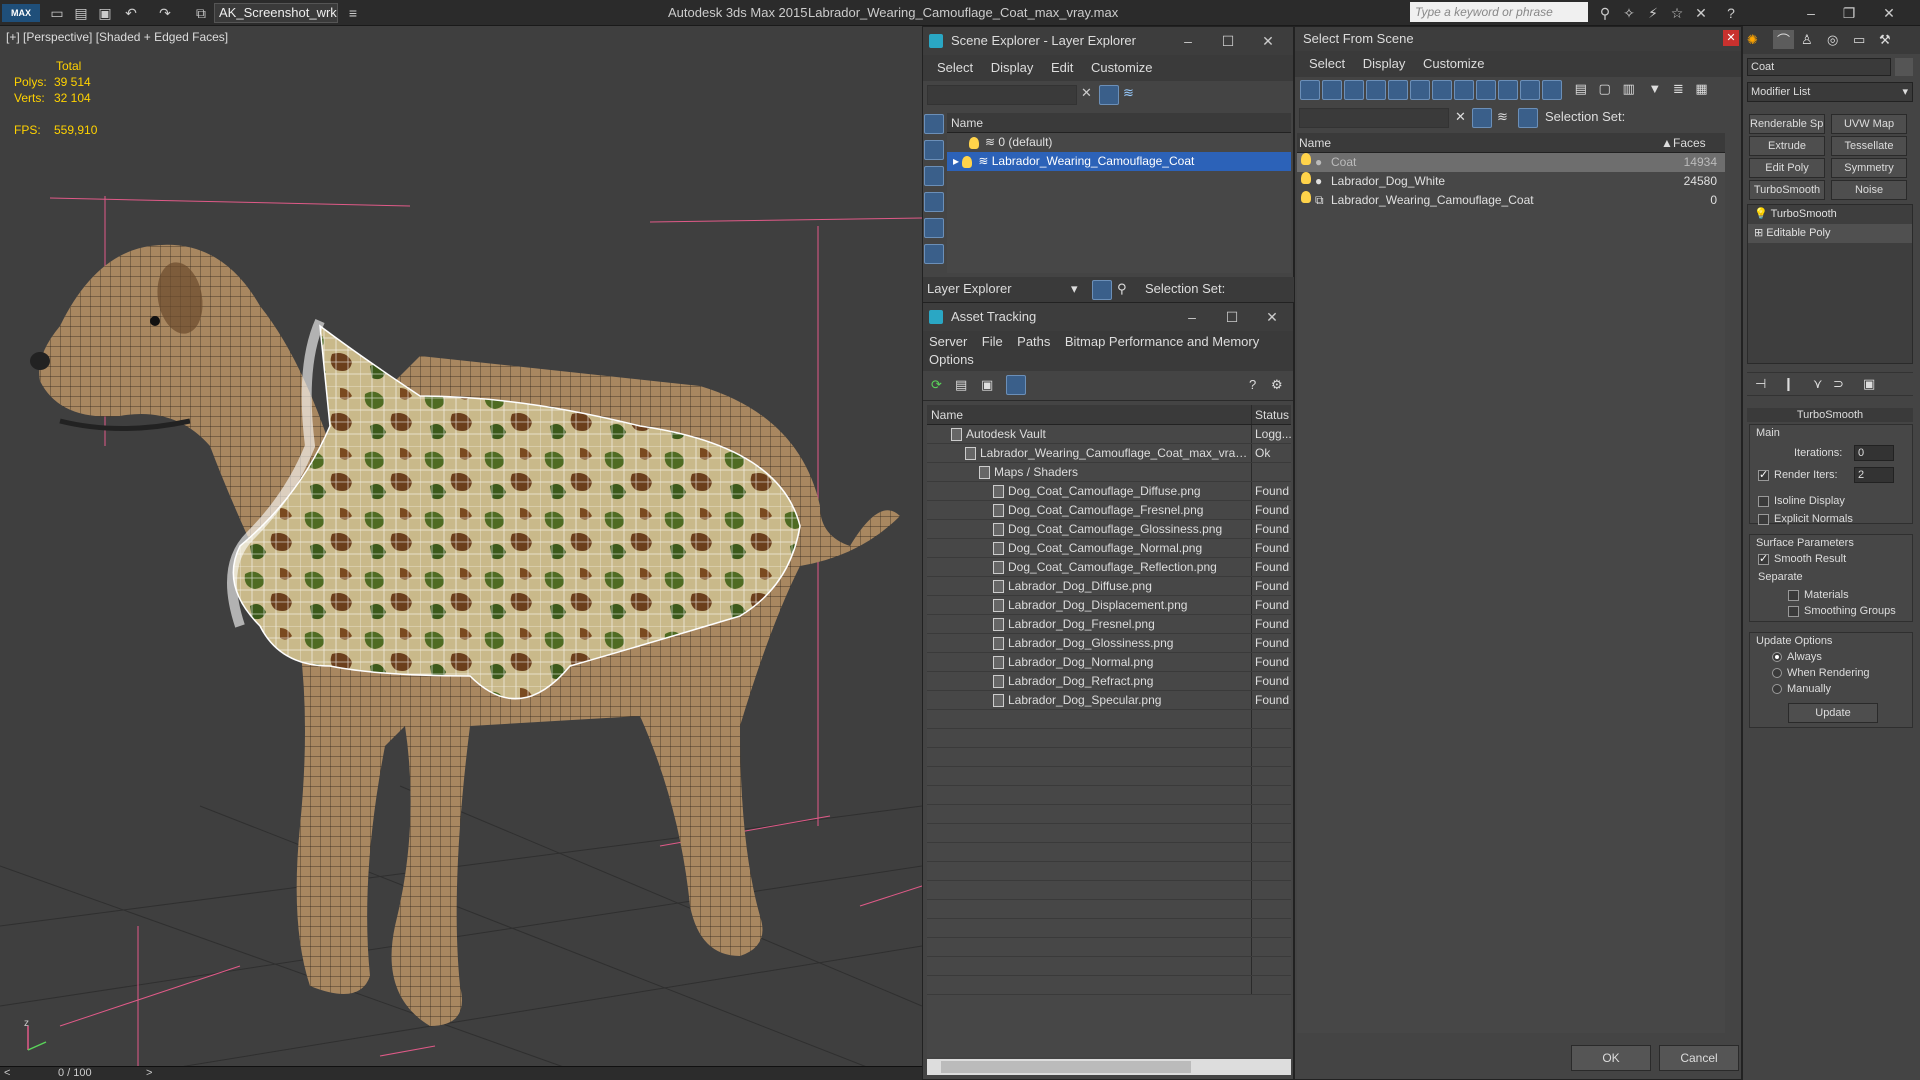 Image resolution: width=1920 pixels, height=1080 pixels. What do you see at coordinates (957, 161) in the screenshot?
I see `expand-arrow-icon: ▸` at bounding box center [957, 161].